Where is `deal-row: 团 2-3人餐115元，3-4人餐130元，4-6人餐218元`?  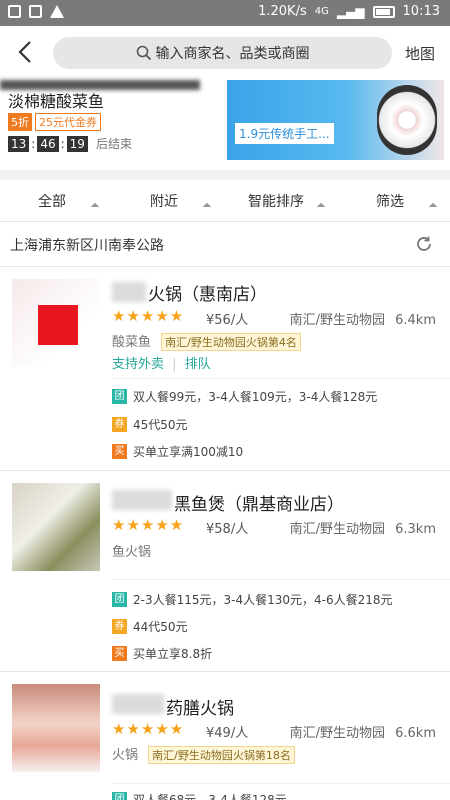
deal-row: 团 2-3人餐115元，3-4人餐130元，4-6人餐218元 is located at coordinates (252, 599).